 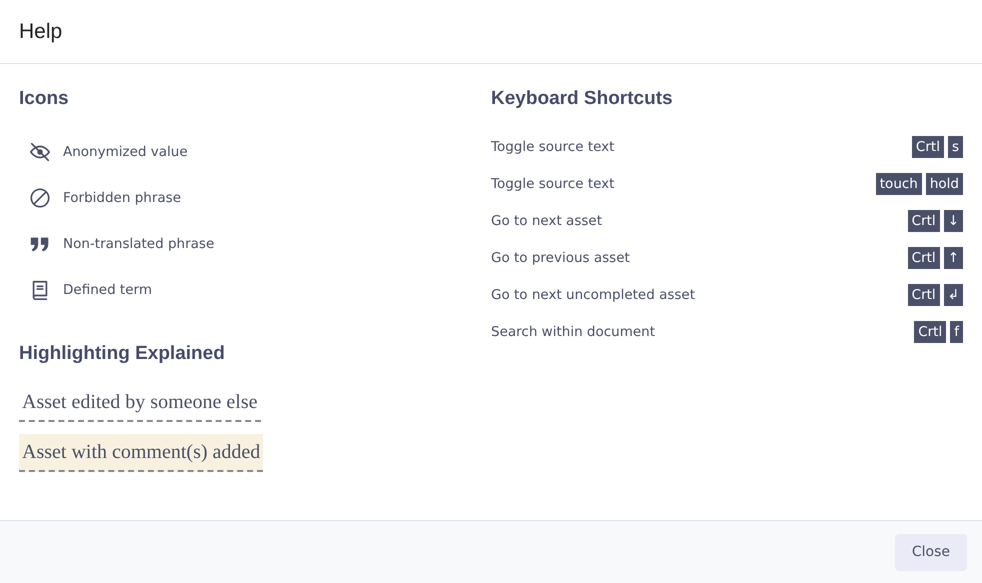 What do you see at coordinates (44, 99) in the screenshot?
I see `section-title: Icons` at bounding box center [44, 99].